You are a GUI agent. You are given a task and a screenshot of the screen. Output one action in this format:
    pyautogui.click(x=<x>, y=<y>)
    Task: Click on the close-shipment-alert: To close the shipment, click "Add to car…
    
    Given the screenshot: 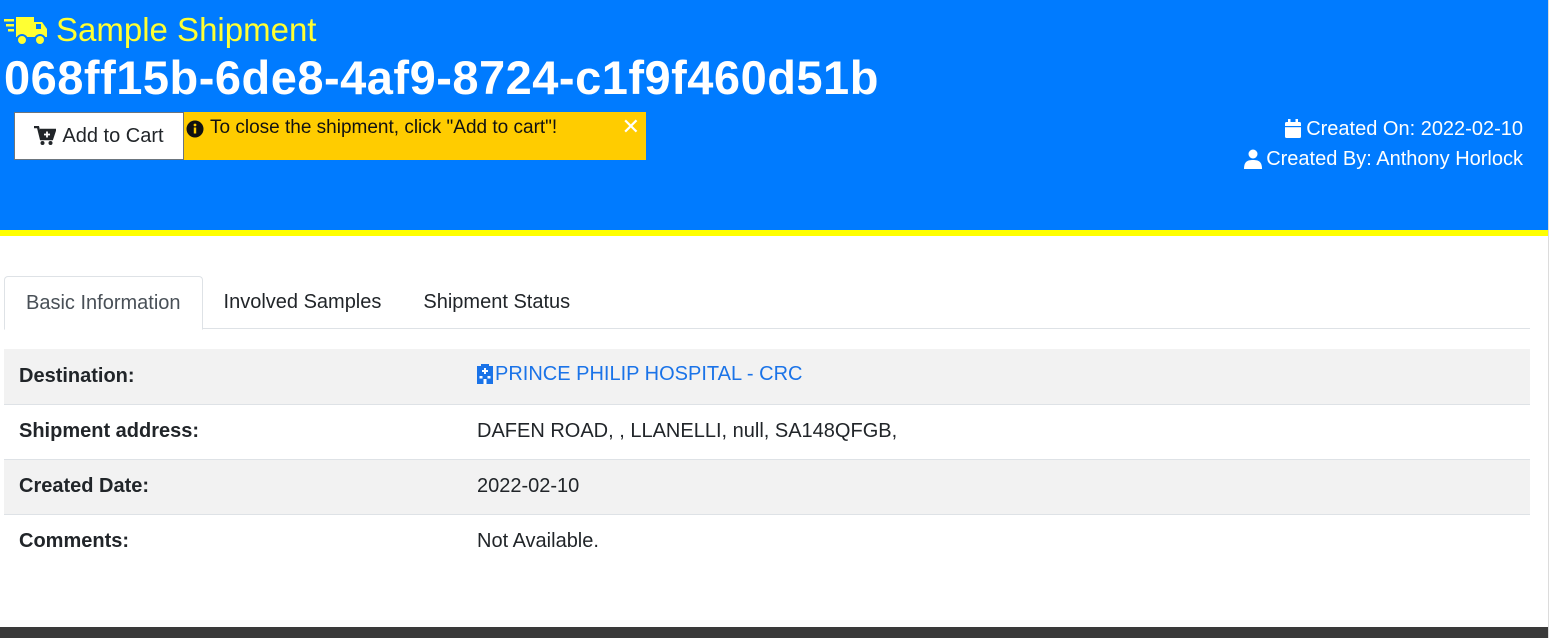 What is the action you would take?
    pyautogui.click(x=415, y=136)
    